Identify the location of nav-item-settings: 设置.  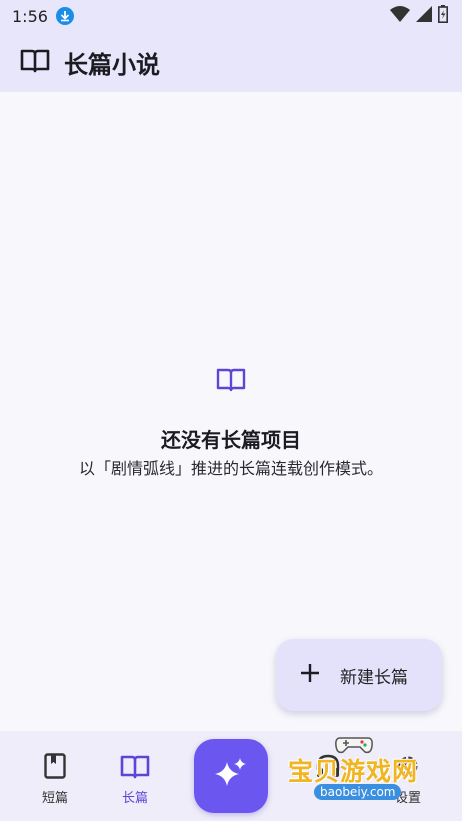
(408, 779).